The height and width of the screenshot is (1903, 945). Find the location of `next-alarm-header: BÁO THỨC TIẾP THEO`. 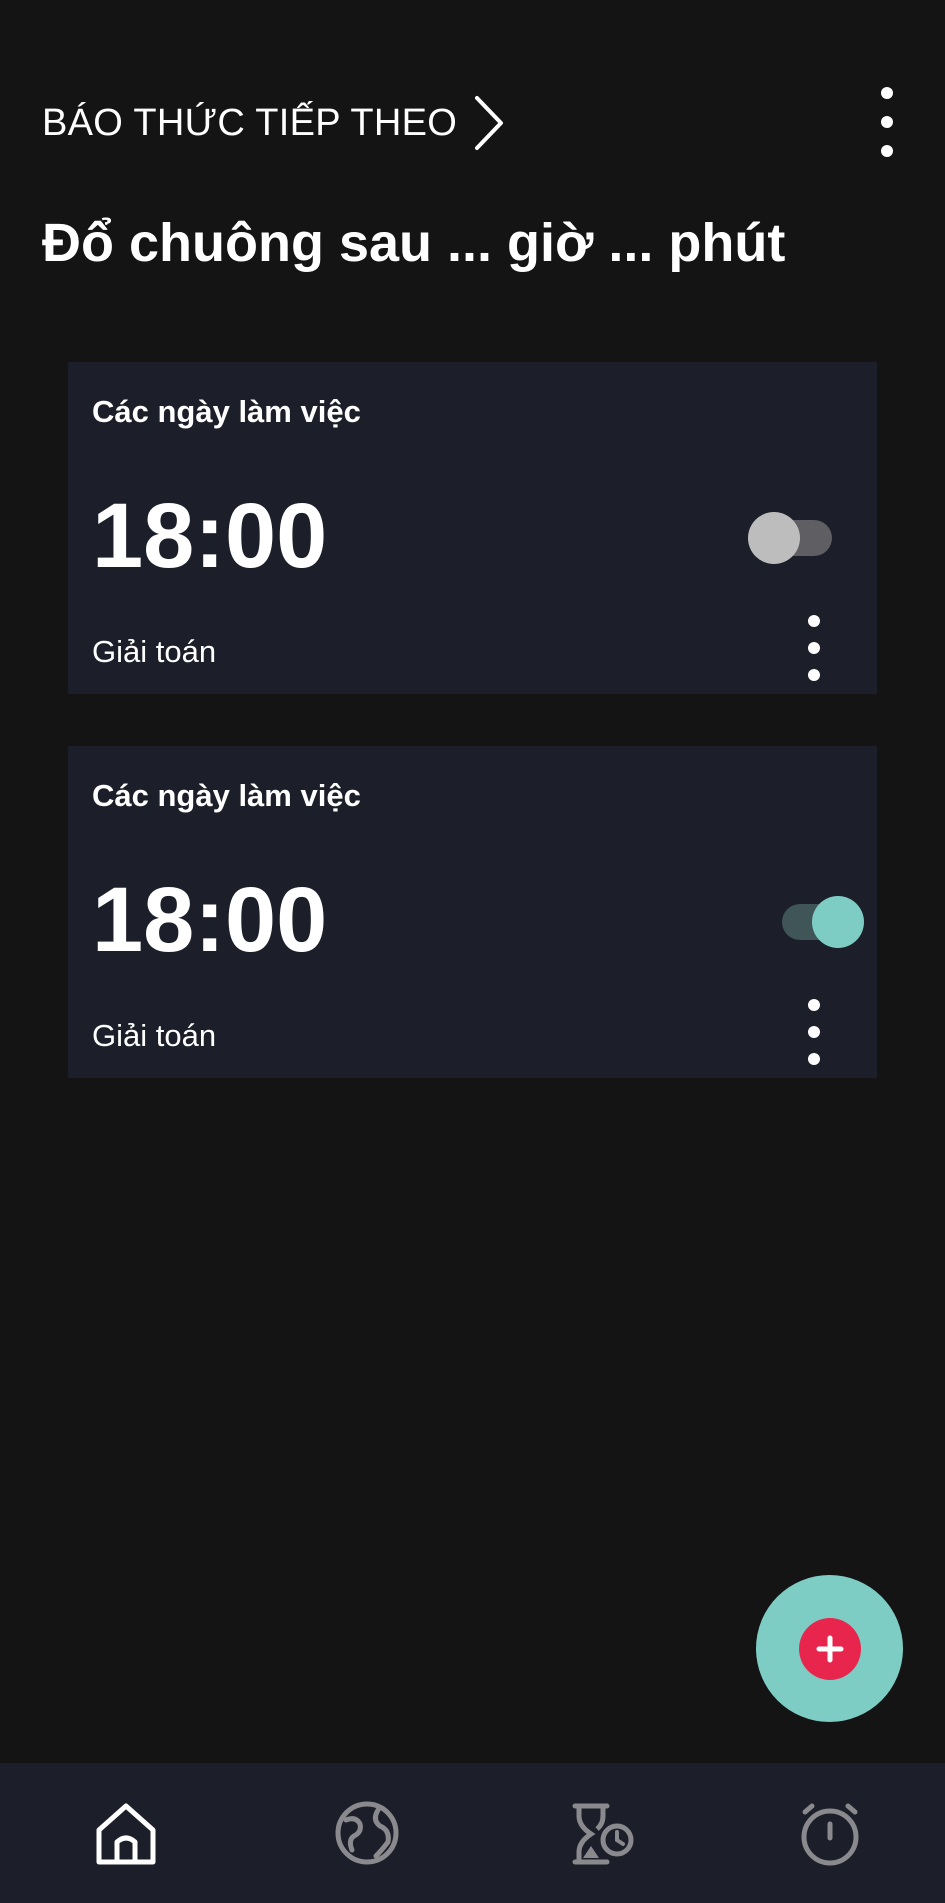

next-alarm-header: BÁO THỨC TIẾP THEO is located at coordinates (273, 123).